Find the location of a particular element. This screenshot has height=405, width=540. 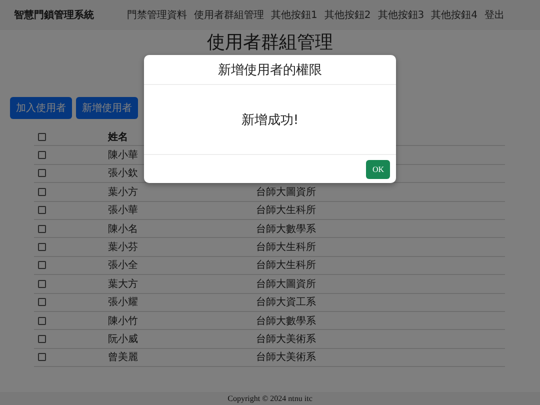

table-cell-text: 葉小芬 is located at coordinates (123, 247).